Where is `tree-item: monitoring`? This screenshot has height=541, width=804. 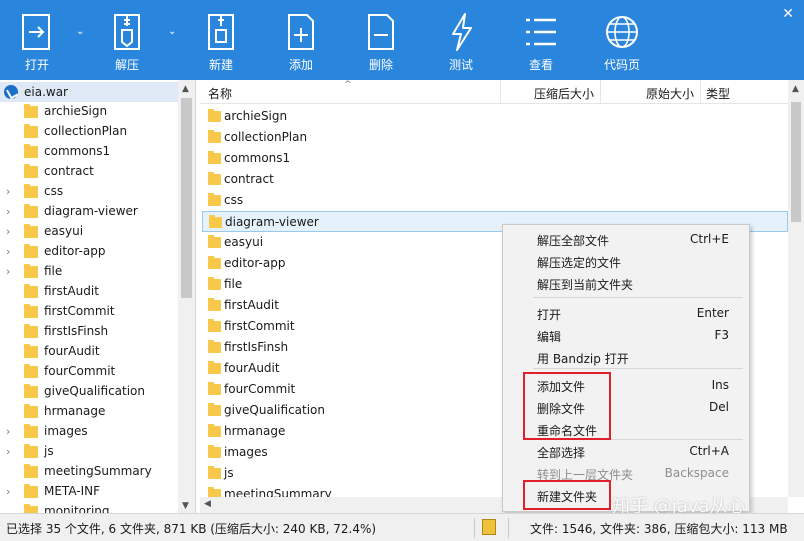
tree-item: monitoring is located at coordinates (89, 507).